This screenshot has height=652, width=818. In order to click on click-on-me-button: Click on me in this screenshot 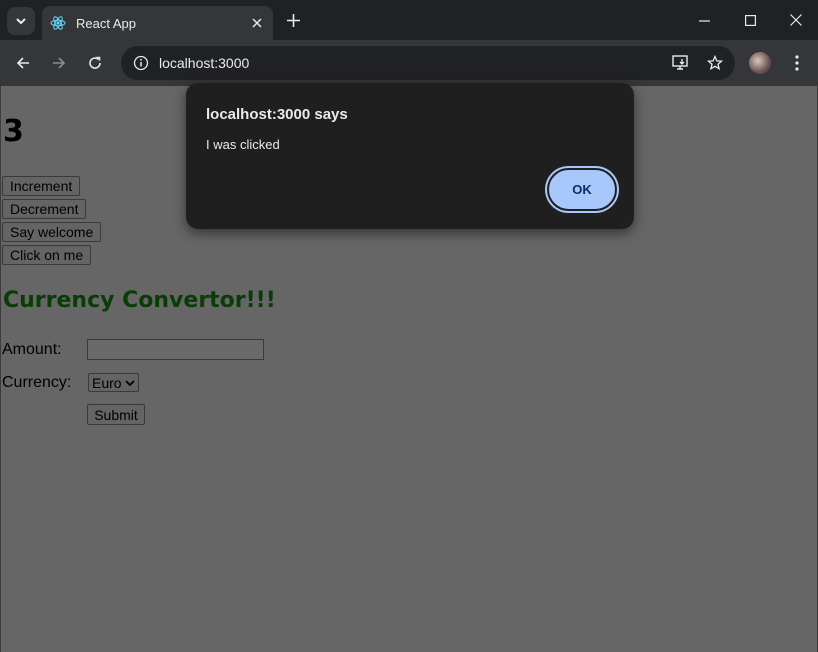, I will do `click(47, 255)`.